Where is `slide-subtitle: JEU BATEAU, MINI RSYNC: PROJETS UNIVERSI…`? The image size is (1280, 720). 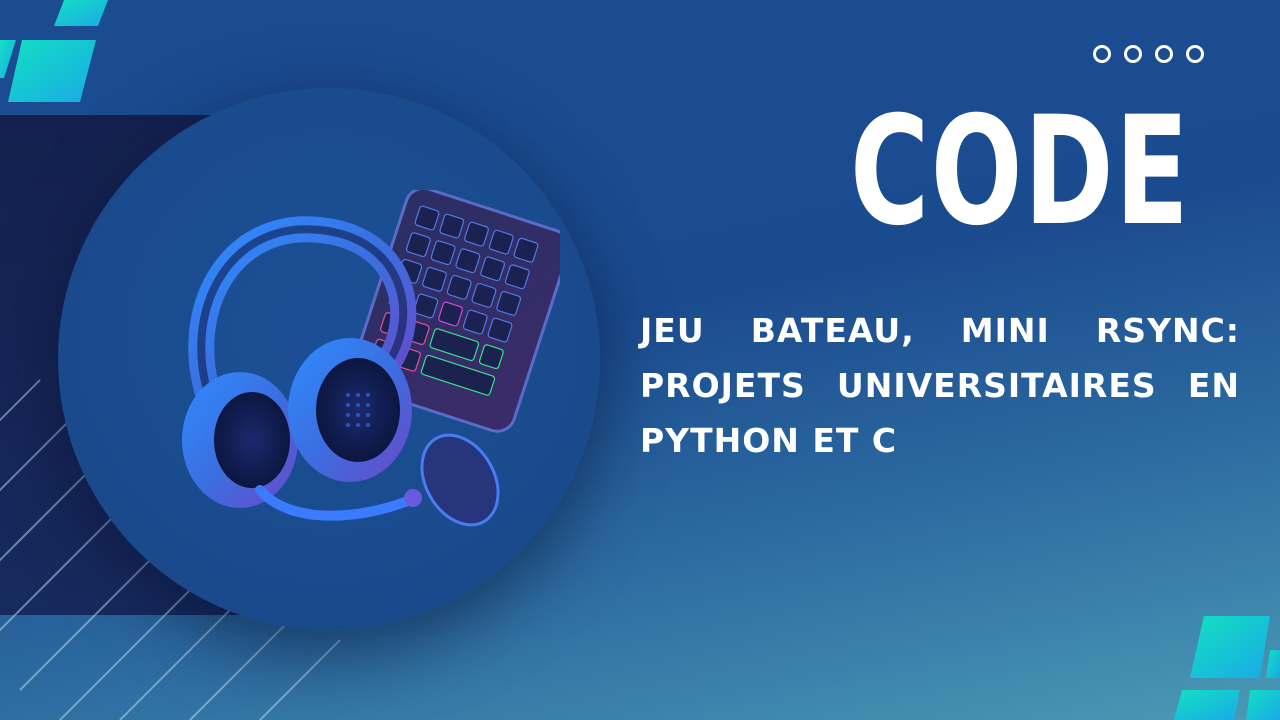
slide-subtitle: JEU BATEAU, MINI RSYNC: PROJETS UNIVERSI… is located at coordinates (940, 385).